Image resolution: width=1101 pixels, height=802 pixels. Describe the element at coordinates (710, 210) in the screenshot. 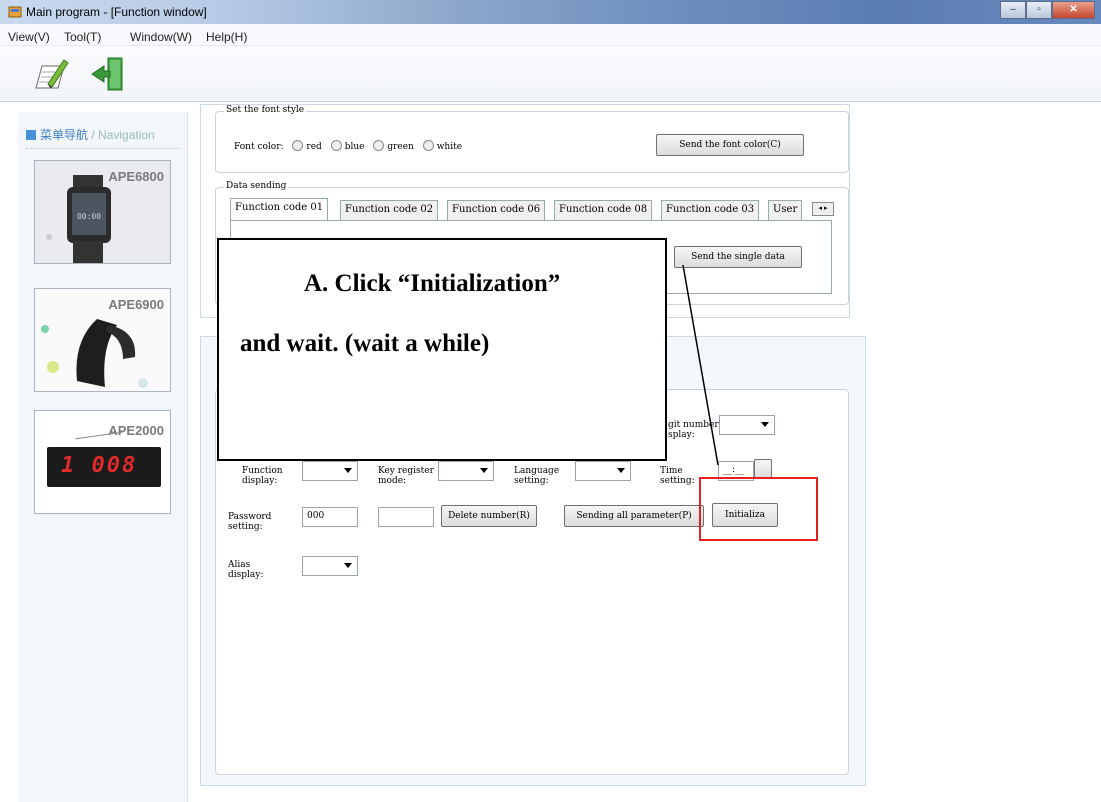

I see `tab-function-03: Function code 03` at that location.